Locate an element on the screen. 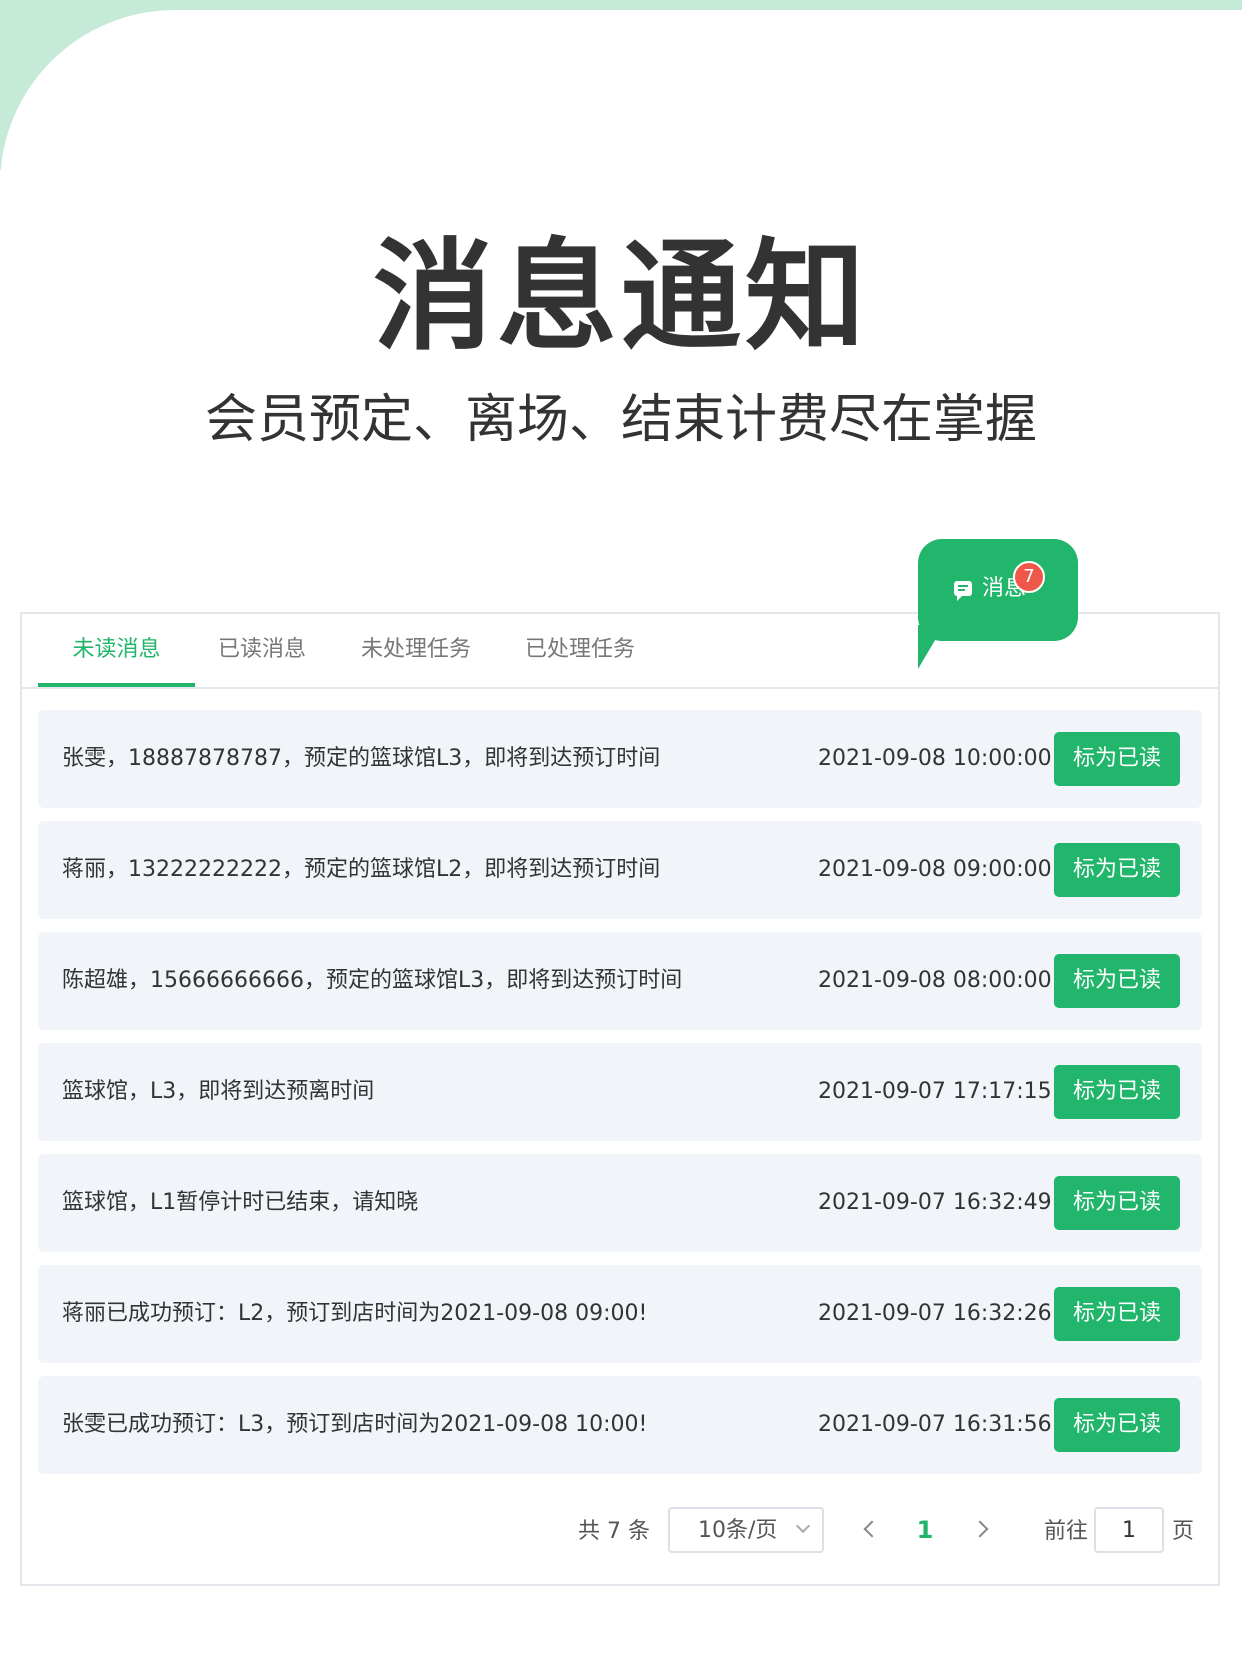 This screenshot has width=1242, height=1660. tab-unread-messages: 未读消息 is located at coordinates (116, 650).